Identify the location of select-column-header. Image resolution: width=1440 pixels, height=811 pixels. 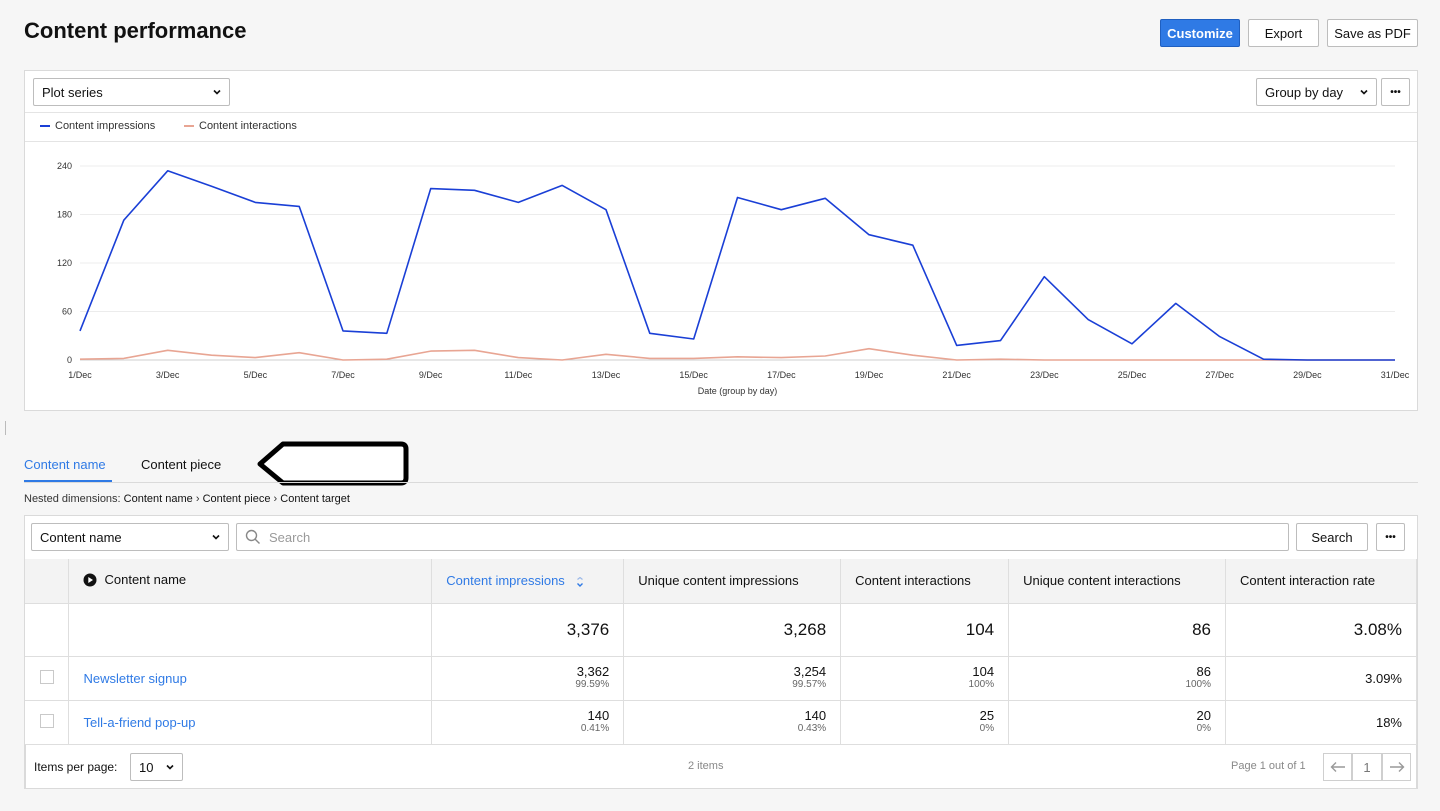
(47, 581).